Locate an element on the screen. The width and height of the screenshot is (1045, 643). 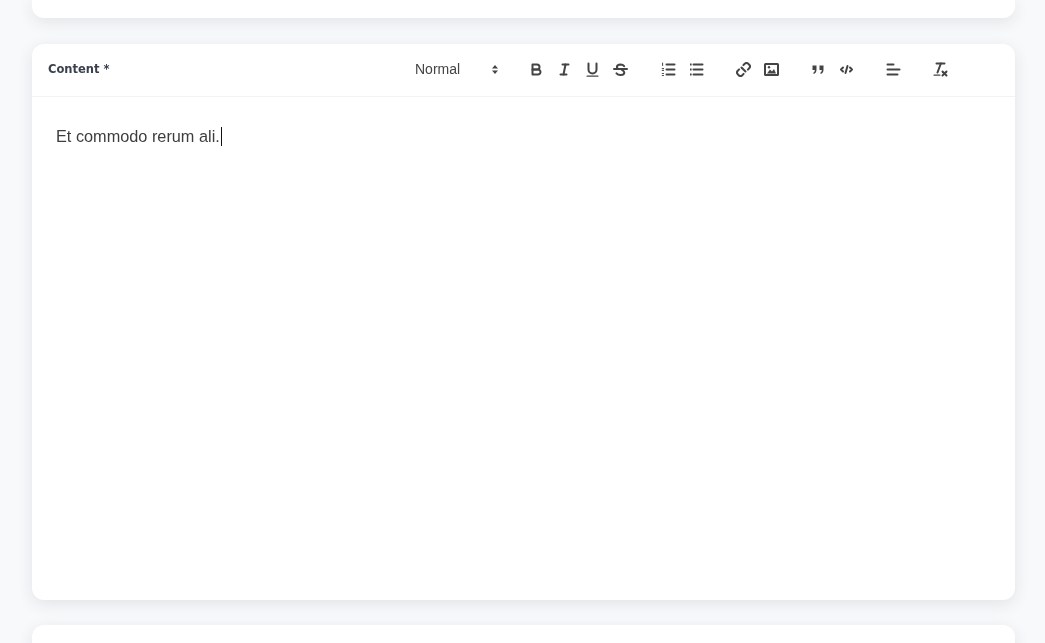
image-icon is located at coordinates (771, 69).